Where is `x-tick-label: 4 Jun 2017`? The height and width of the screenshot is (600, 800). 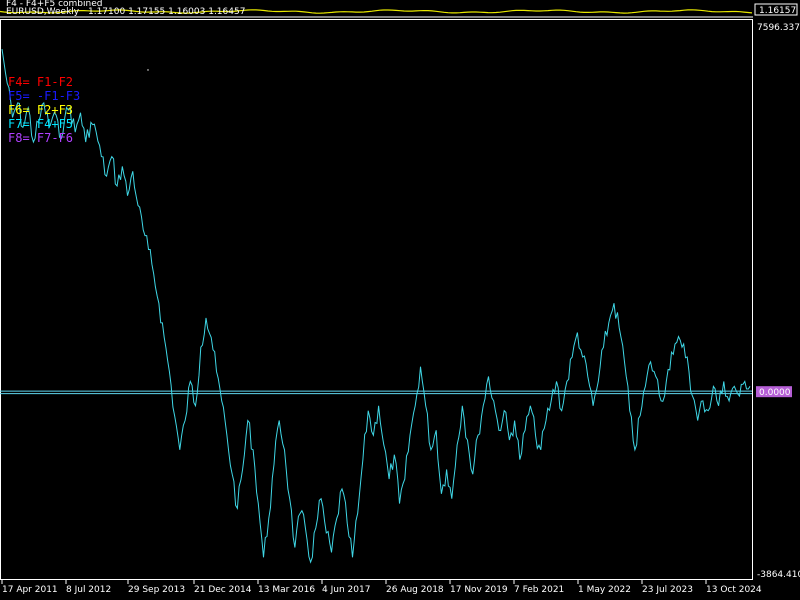 x-tick-label: 4 Jun 2017 is located at coordinates (346, 590).